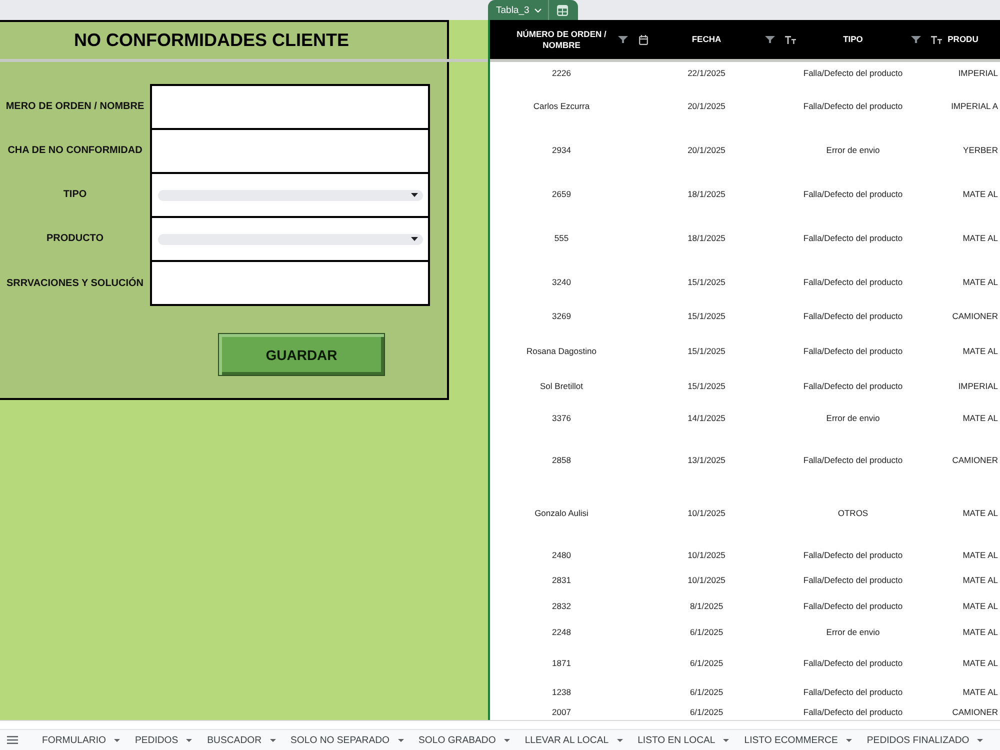 The width and height of the screenshot is (1000, 750). What do you see at coordinates (211, 40) in the screenshot?
I see `form-title: NO CONFORMIDADES CLIENTE` at bounding box center [211, 40].